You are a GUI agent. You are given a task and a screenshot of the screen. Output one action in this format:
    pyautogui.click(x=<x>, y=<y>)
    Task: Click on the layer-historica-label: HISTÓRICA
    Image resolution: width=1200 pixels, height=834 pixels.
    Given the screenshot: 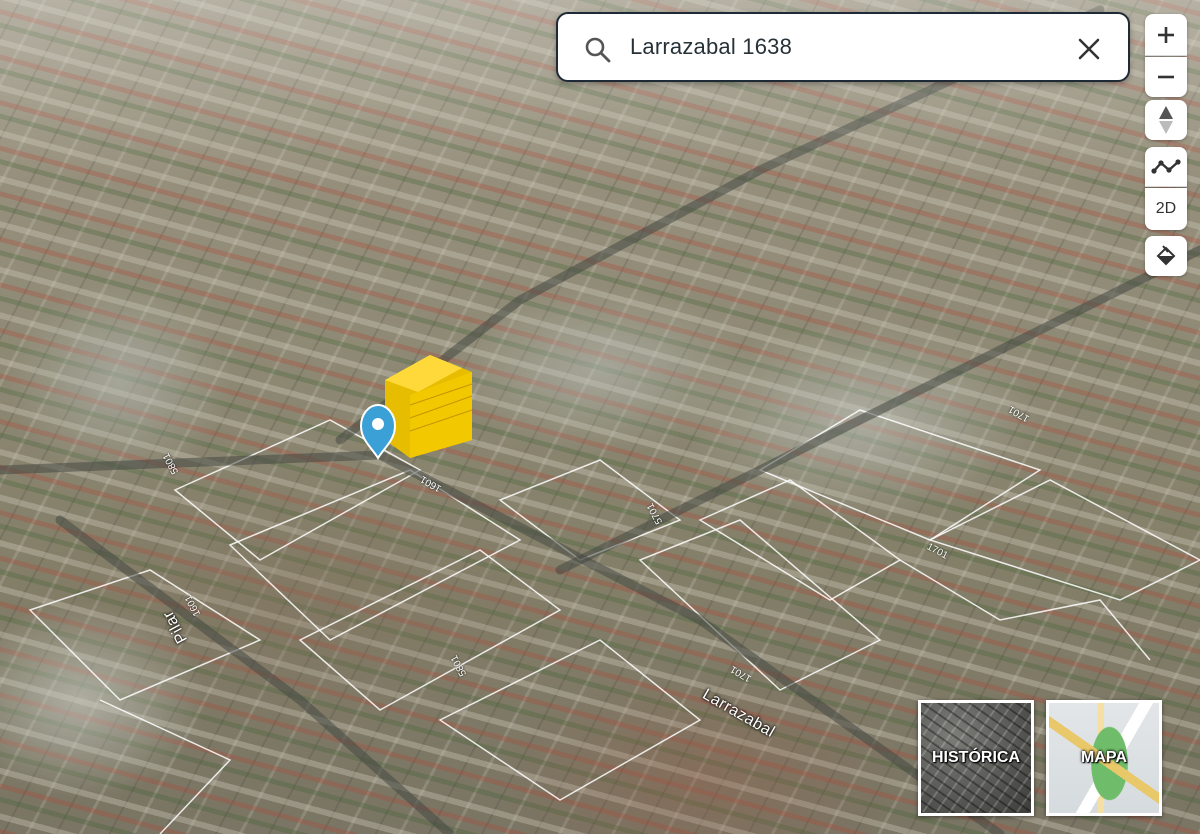 What is the action you would take?
    pyautogui.click(x=976, y=757)
    